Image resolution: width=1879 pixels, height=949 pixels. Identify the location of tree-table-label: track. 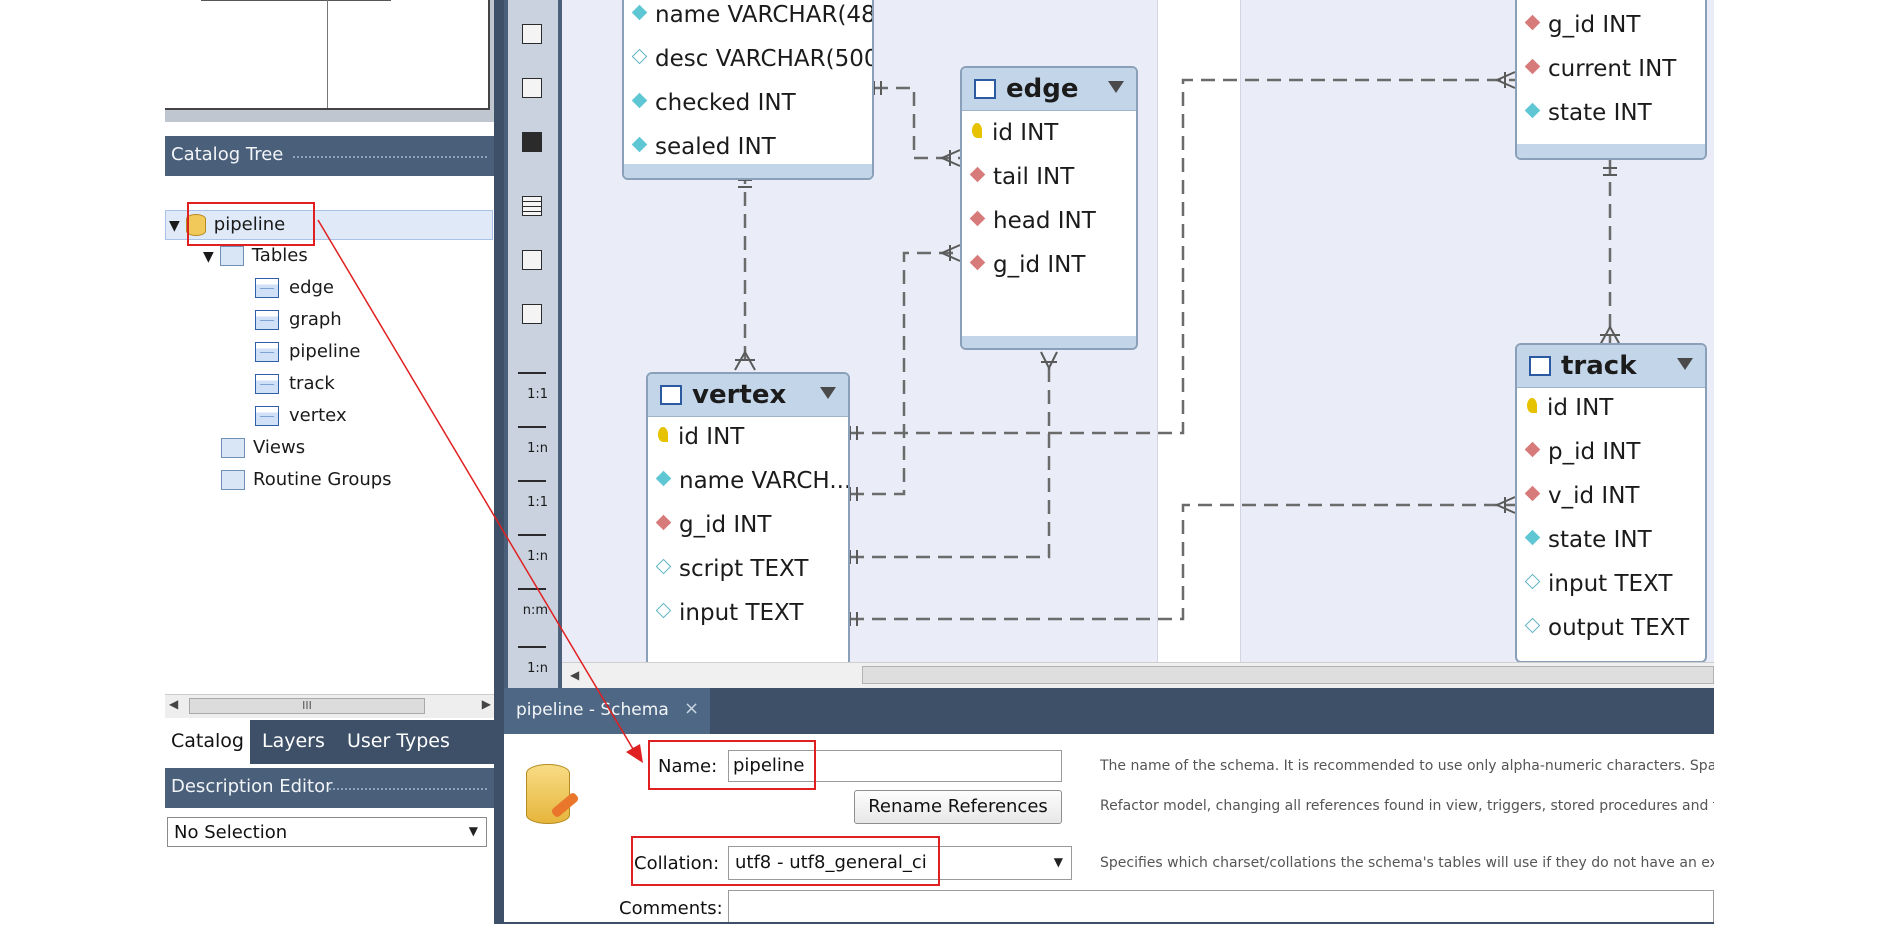
(312, 383).